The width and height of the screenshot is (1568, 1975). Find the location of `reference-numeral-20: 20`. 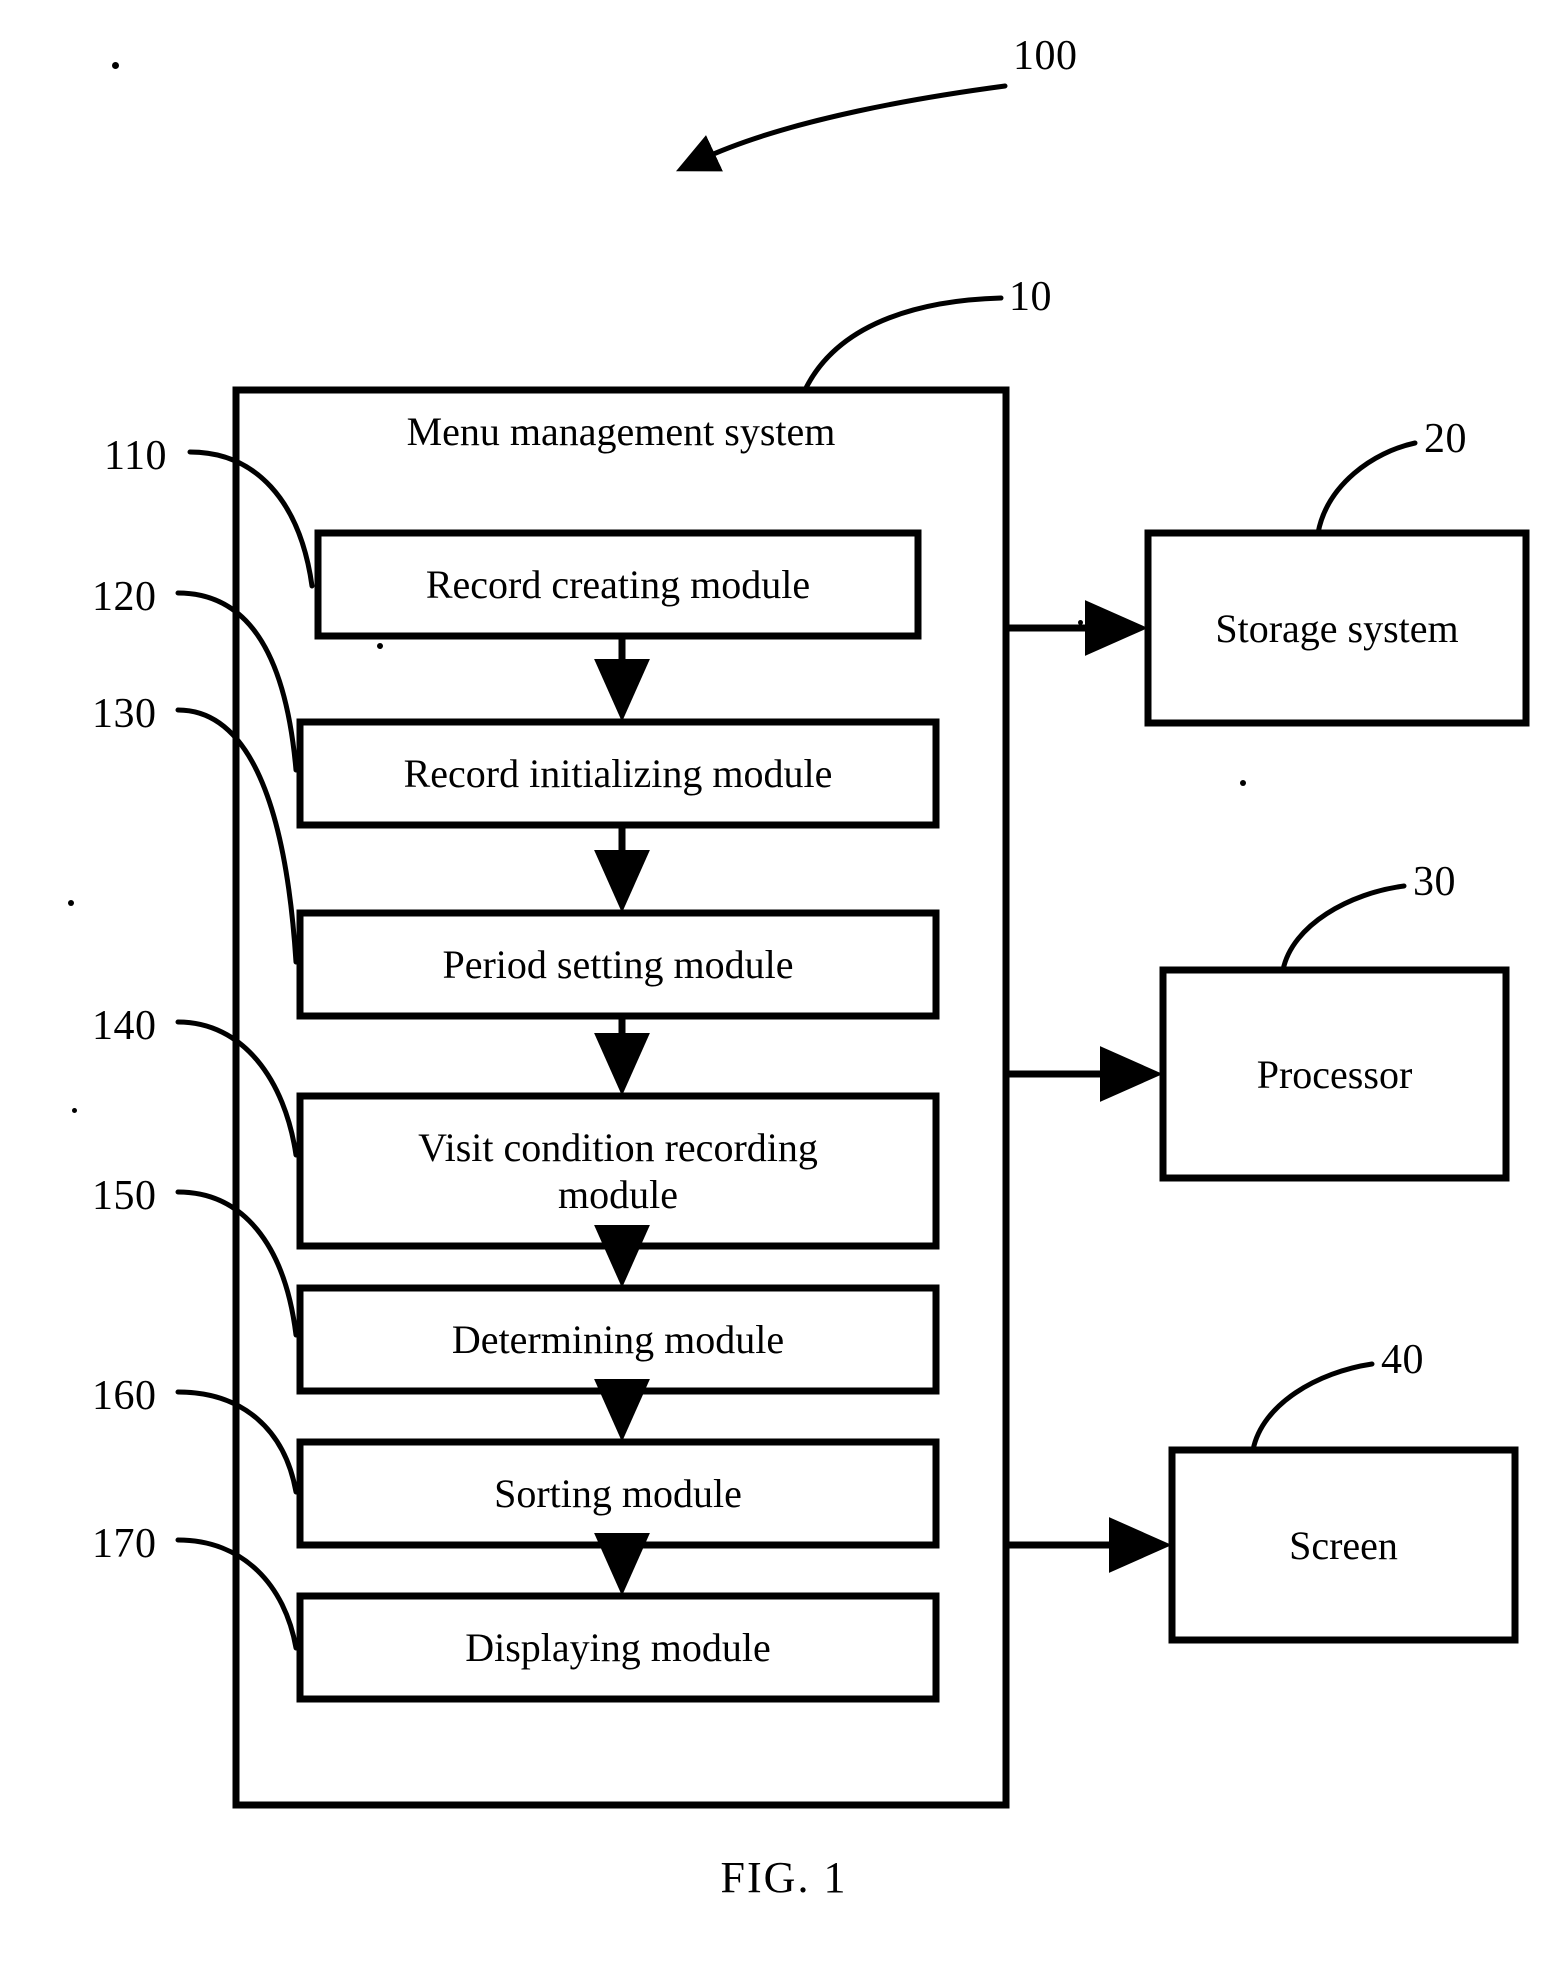

reference-numeral-20: 20 is located at coordinates (1445, 439).